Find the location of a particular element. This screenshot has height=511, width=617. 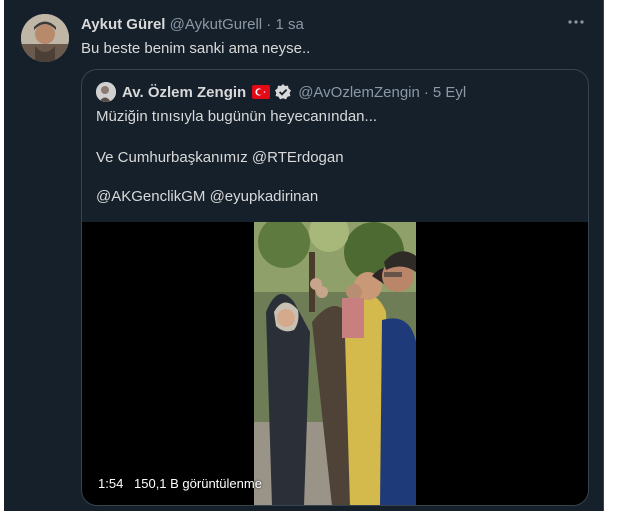

quoted-date: 5 Eyl is located at coordinates (449, 92).